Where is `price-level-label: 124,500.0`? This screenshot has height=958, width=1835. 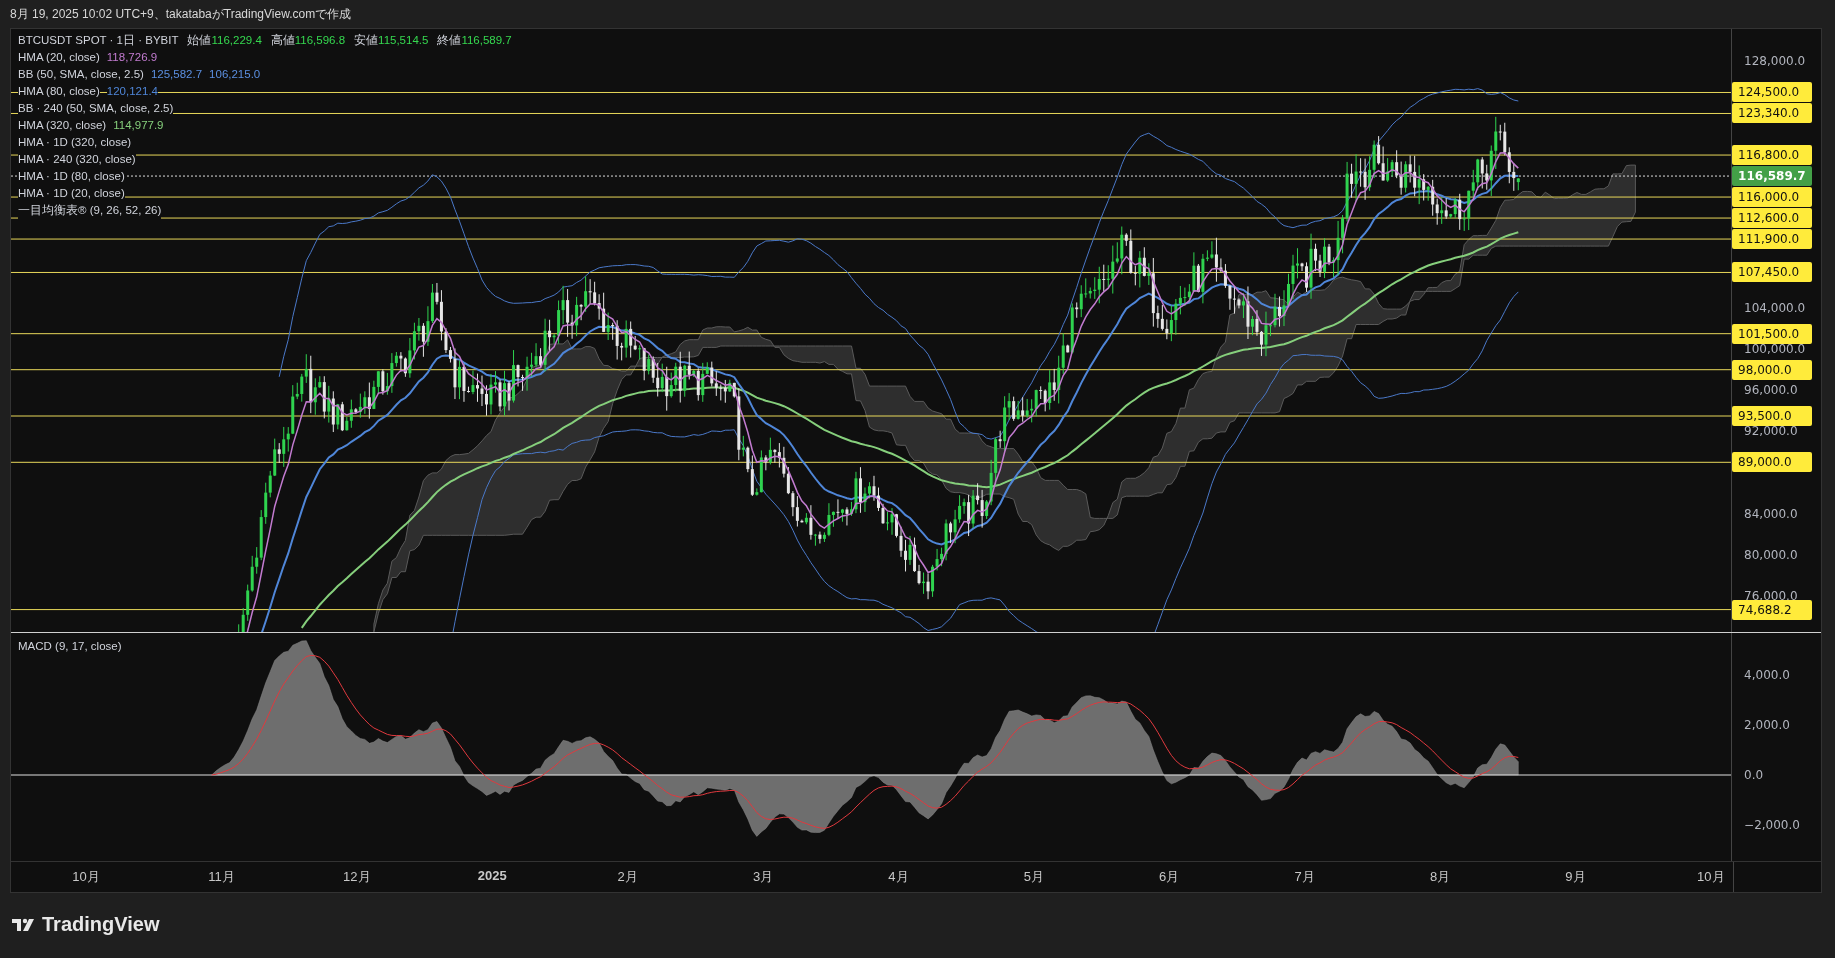
price-level-label: 124,500.0 is located at coordinates (1772, 92).